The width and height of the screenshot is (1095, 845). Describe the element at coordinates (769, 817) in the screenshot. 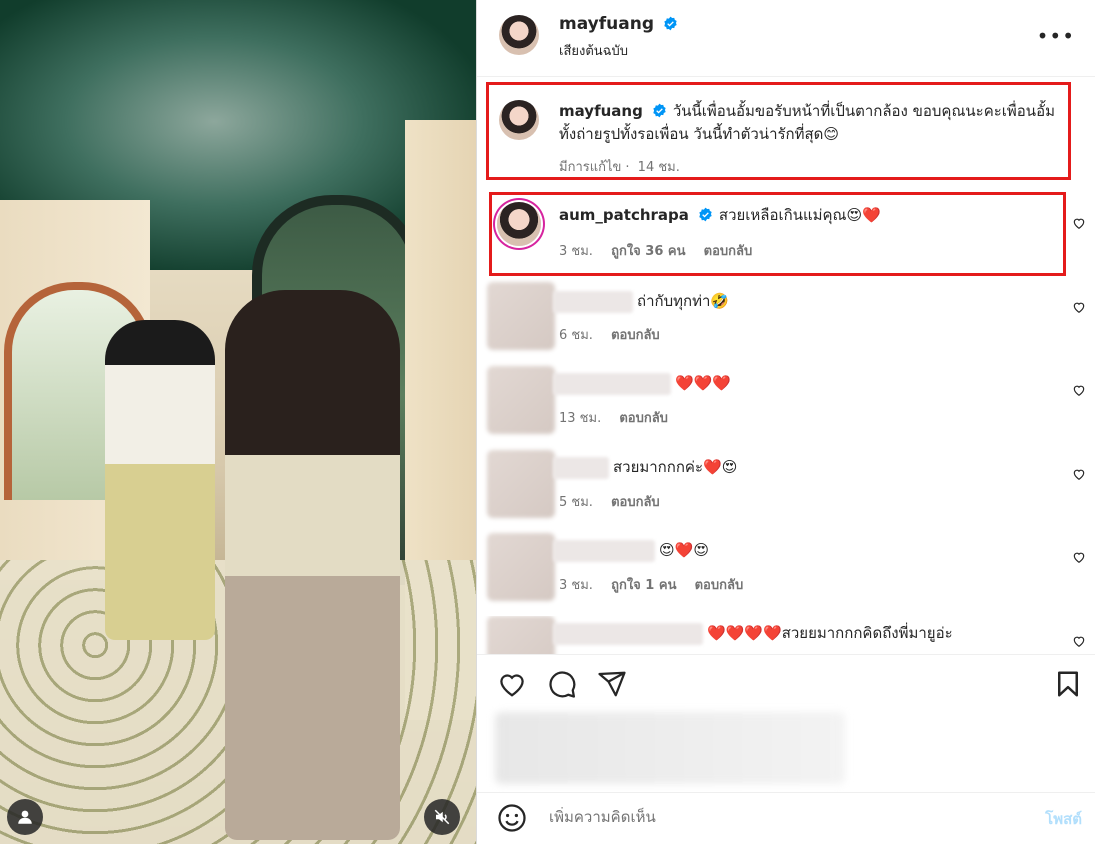

I see `comment-input` at that location.